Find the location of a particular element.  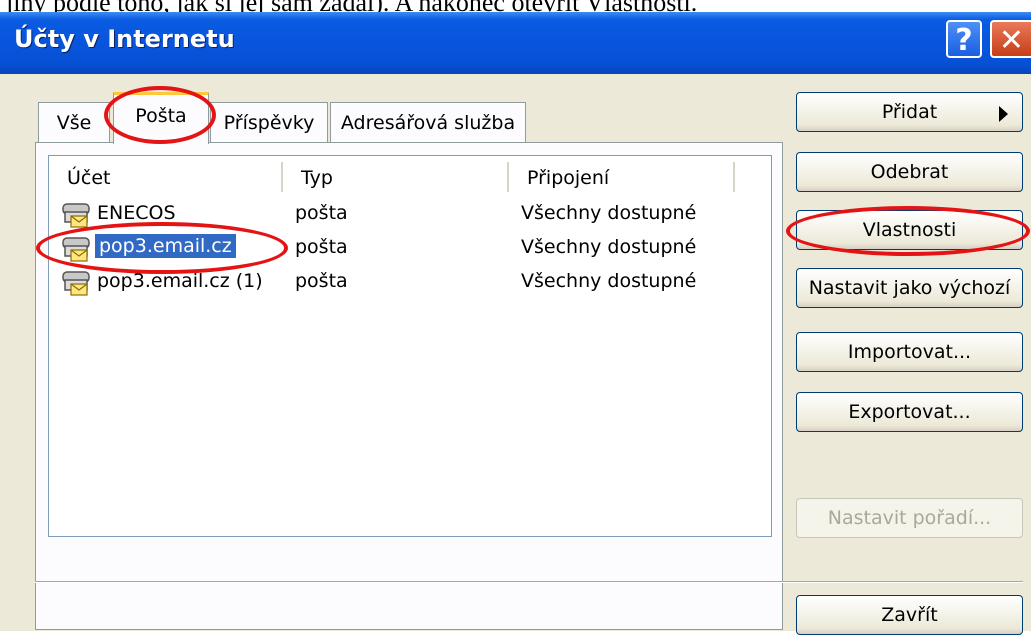

divider is located at coordinates (529, 582).